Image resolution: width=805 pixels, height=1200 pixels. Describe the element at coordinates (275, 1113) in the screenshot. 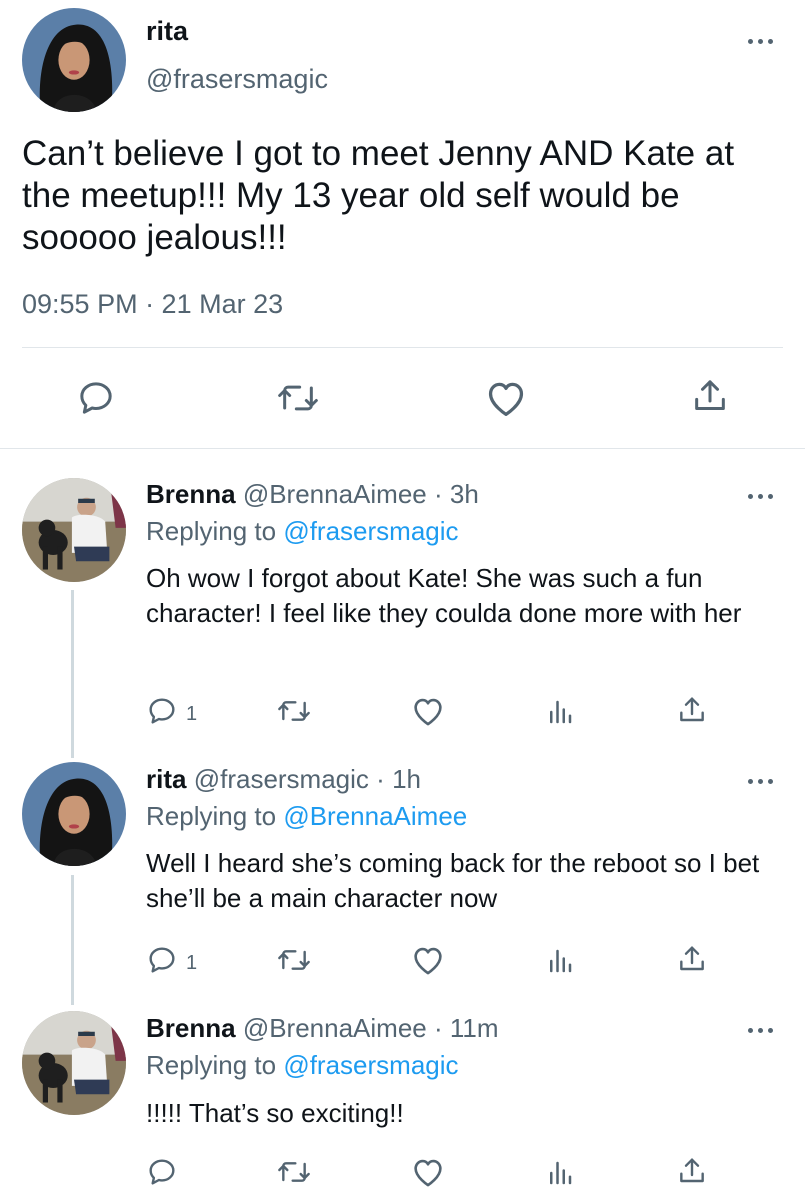

I see `reply-text: !!!!! That’s so exciting!!` at that location.